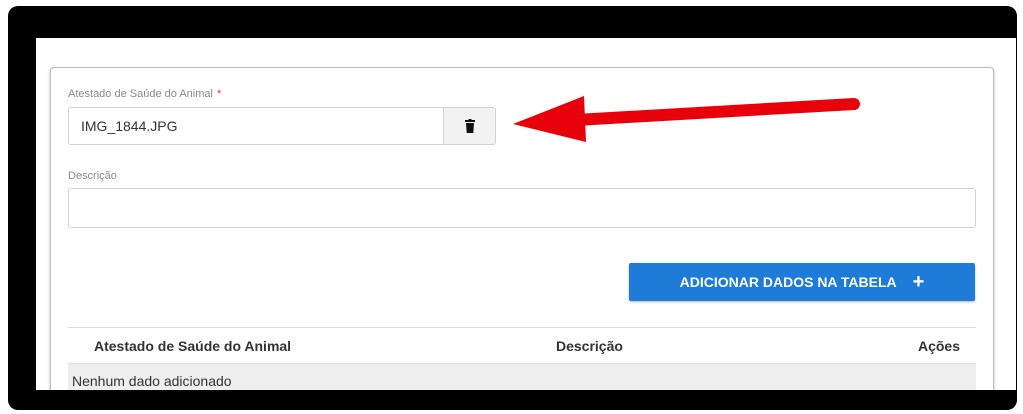 This screenshot has height=414, width=1023. Describe the element at coordinates (140, 94) in the screenshot. I see `attachment-label-text: Atestado de Saúde do Animal` at that location.